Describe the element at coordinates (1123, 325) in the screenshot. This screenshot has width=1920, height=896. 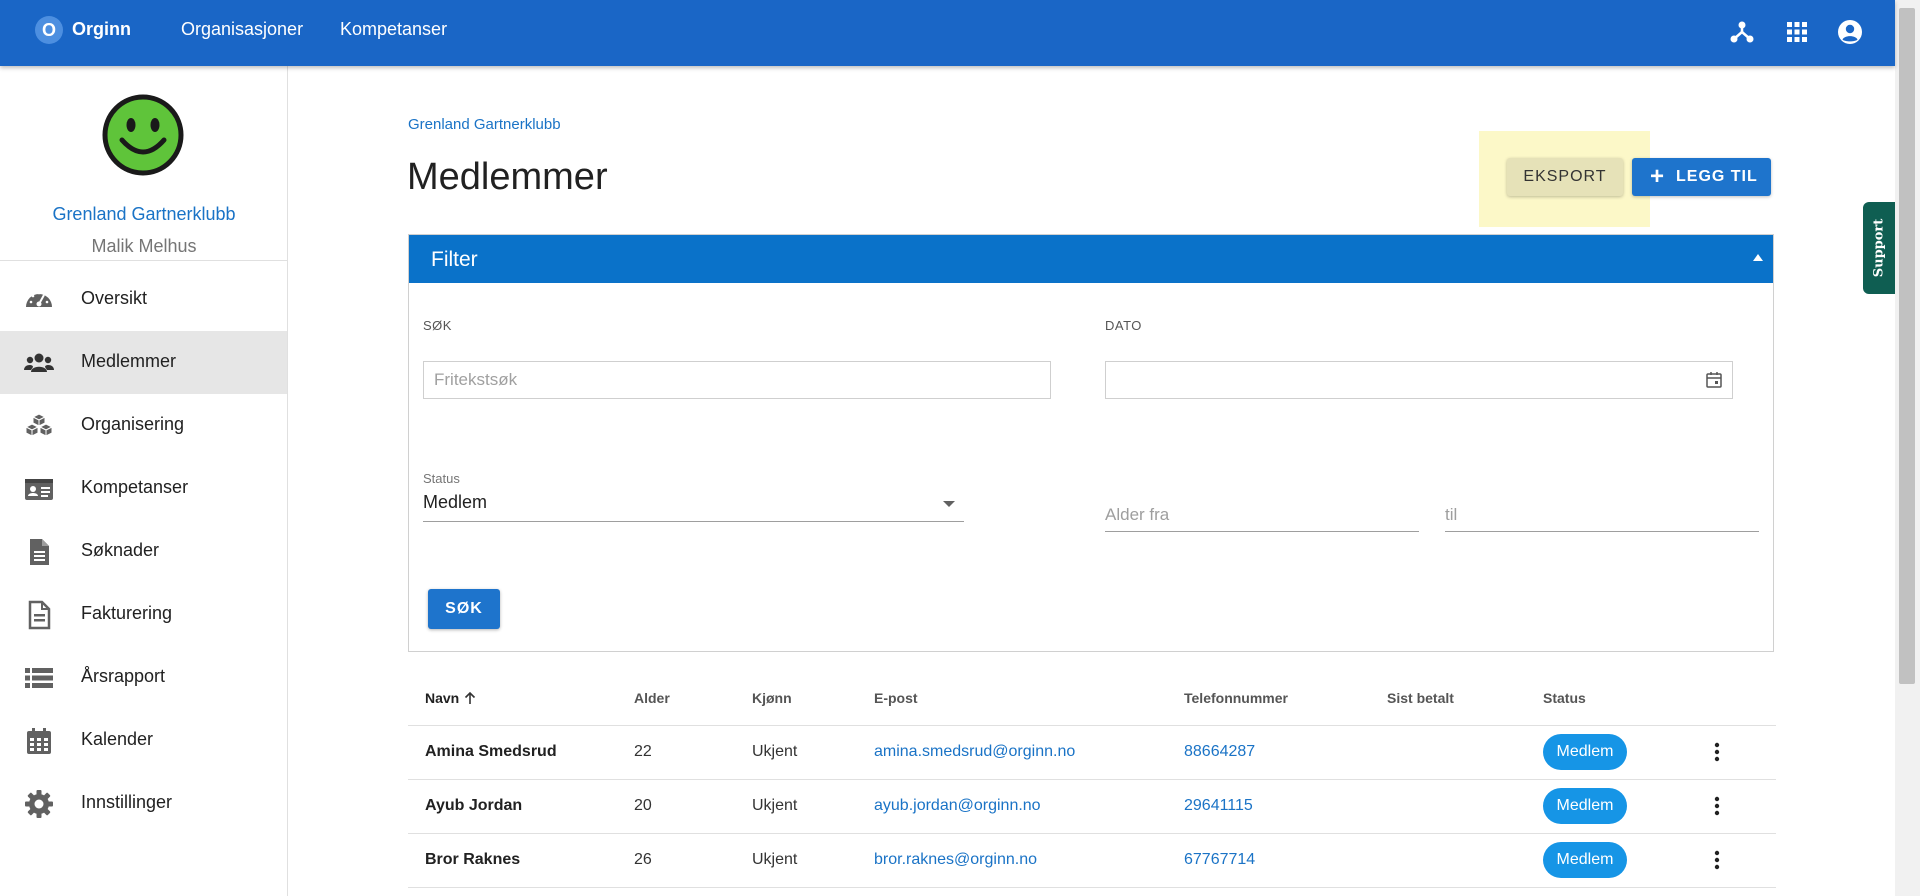
I see `date-label: DATO` at that location.